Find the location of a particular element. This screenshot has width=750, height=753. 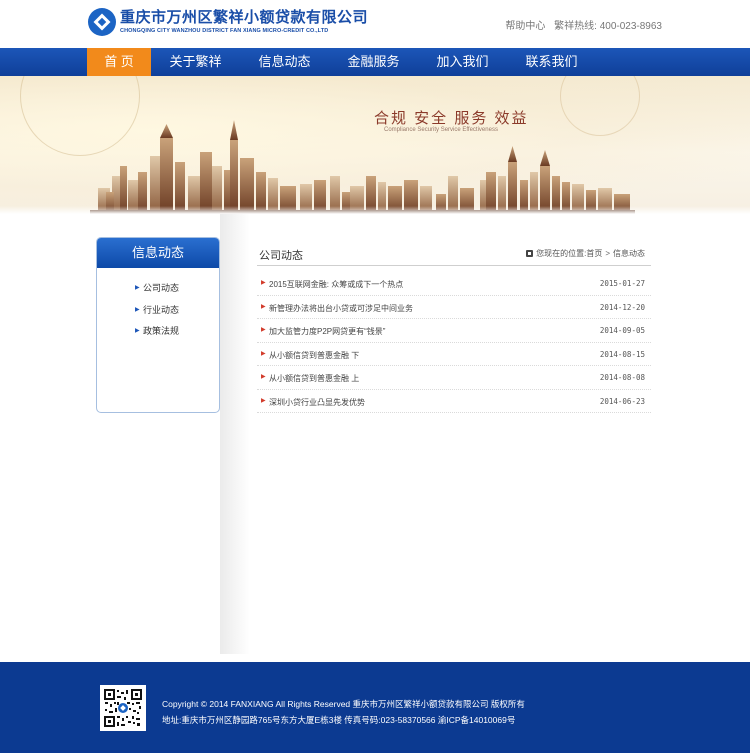

qr-code-icon is located at coordinates (123, 708).